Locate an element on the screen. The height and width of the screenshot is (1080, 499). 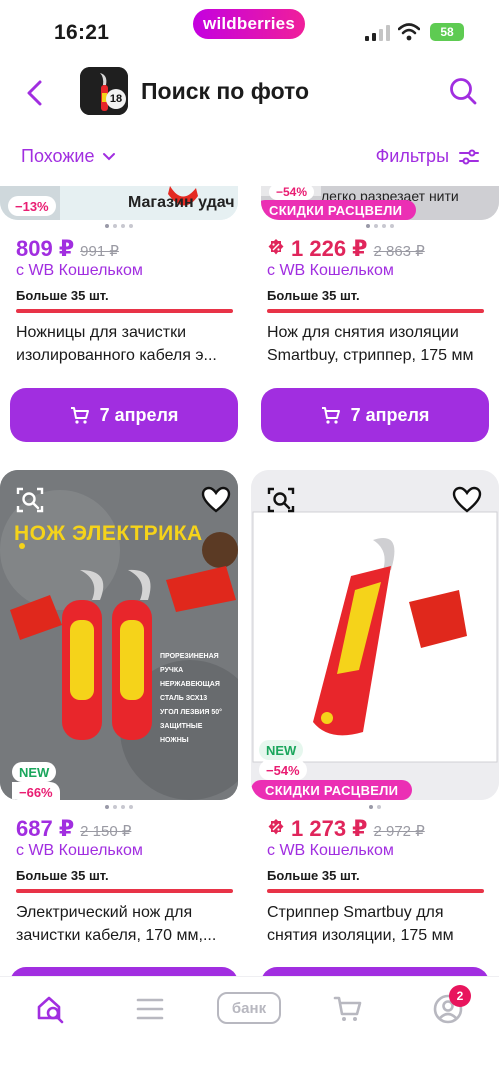
bank-icon: банк is located at coordinates (249, 1008).